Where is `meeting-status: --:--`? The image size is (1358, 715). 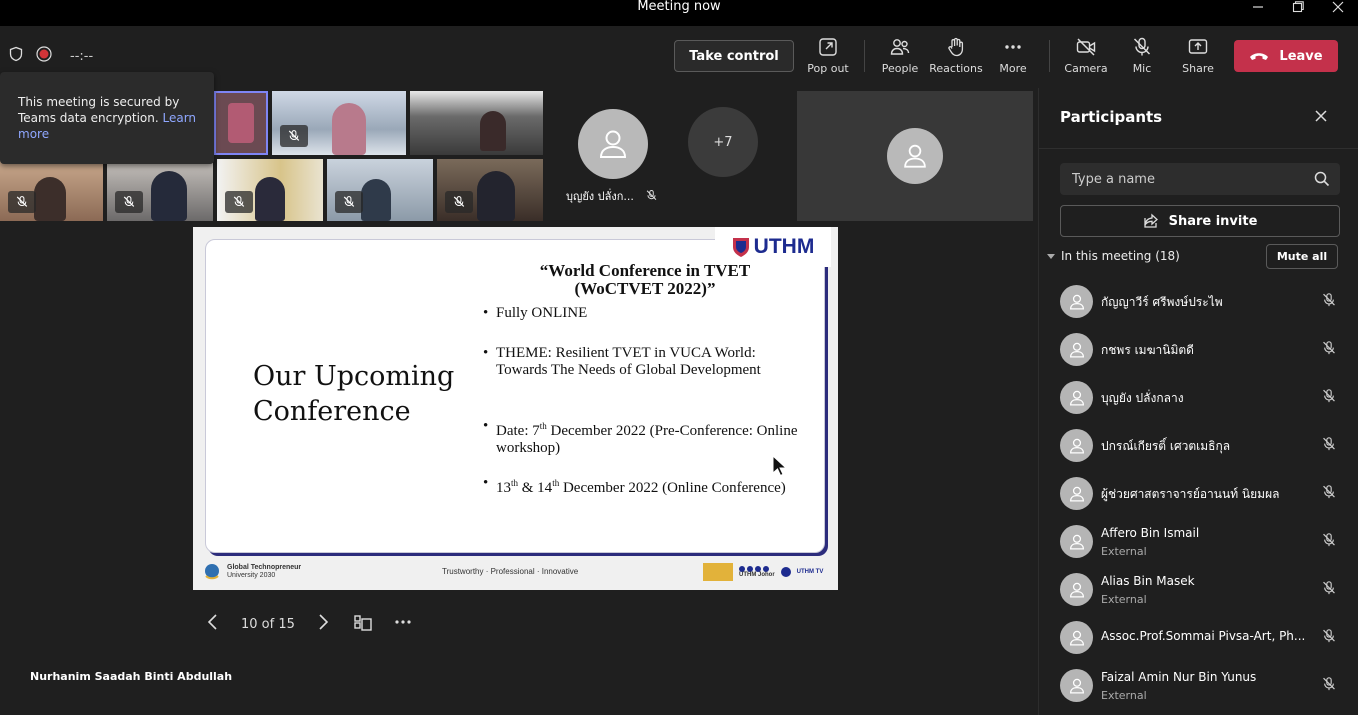 meeting-status: --:-- is located at coordinates (50, 56).